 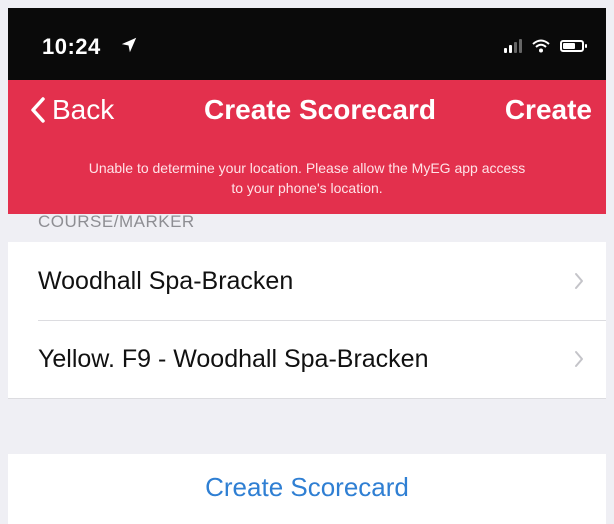 I want to click on create-scorecard-section: Create Scorecard, so click(x=307, y=489).